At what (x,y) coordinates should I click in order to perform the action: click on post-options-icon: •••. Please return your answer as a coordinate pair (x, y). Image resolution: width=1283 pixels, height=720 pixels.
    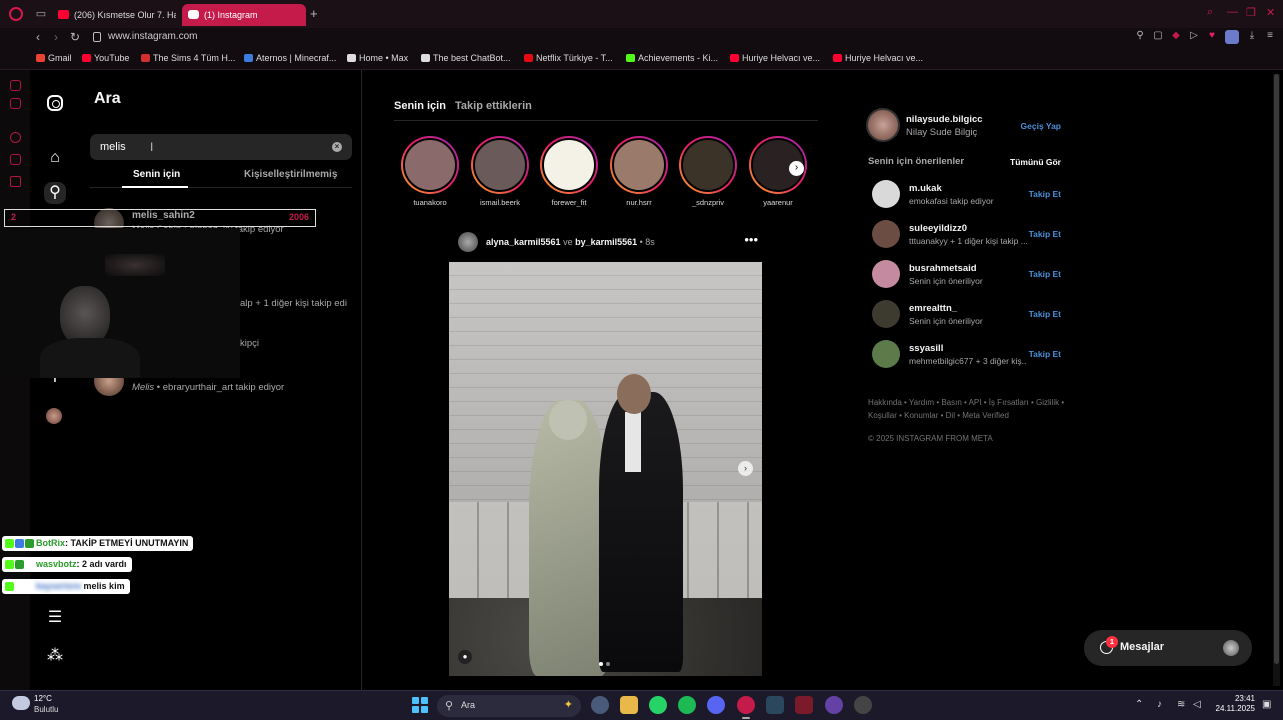
    Looking at the image, I should click on (751, 239).